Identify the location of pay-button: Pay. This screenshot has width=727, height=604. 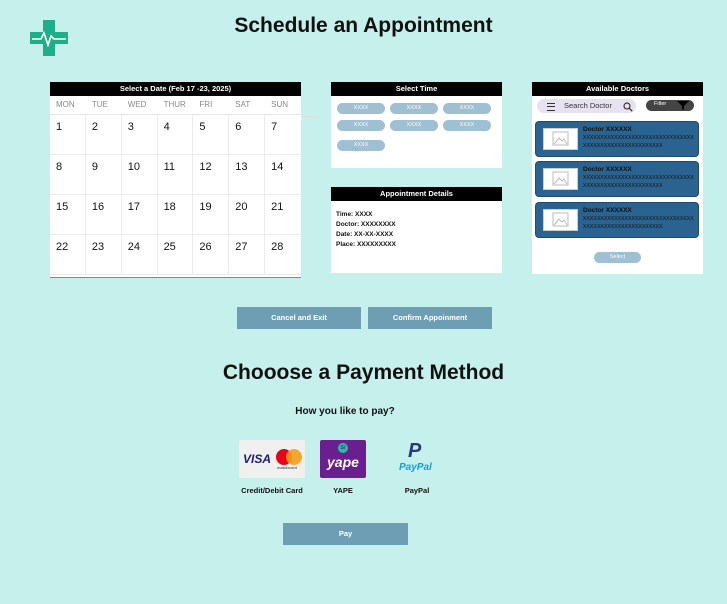
(345, 534).